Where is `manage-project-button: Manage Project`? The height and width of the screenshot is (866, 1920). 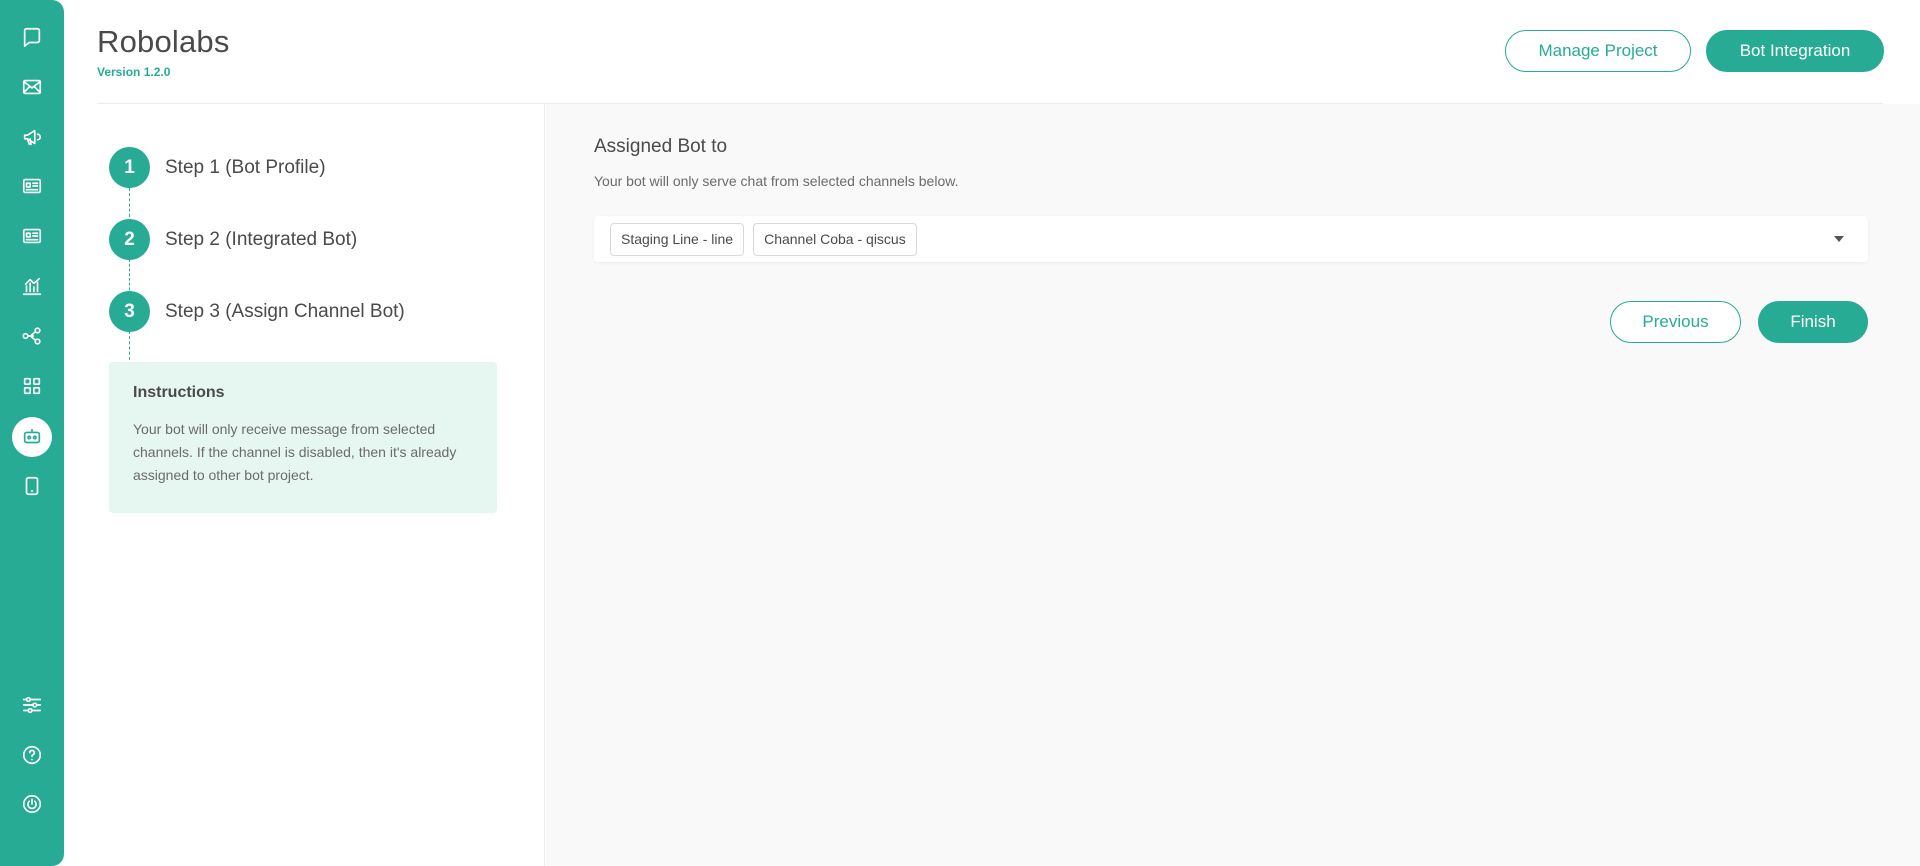
manage-project-button: Manage Project is located at coordinates (1598, 51).